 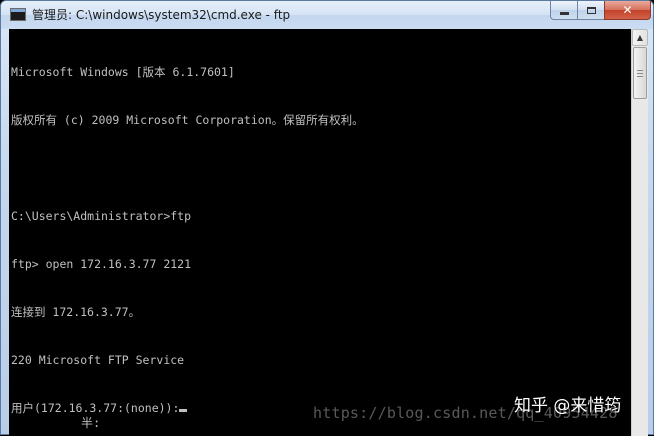 I want to click on vertical-scrollbar: ▲, so click(x=639, y=232).